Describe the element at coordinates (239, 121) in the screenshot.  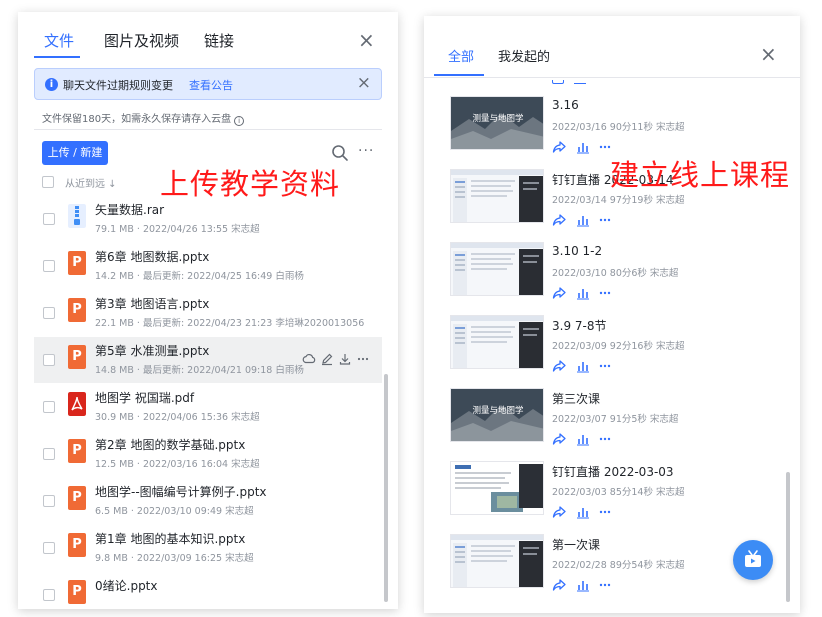
I see `info-circle-icon: i` at that location.